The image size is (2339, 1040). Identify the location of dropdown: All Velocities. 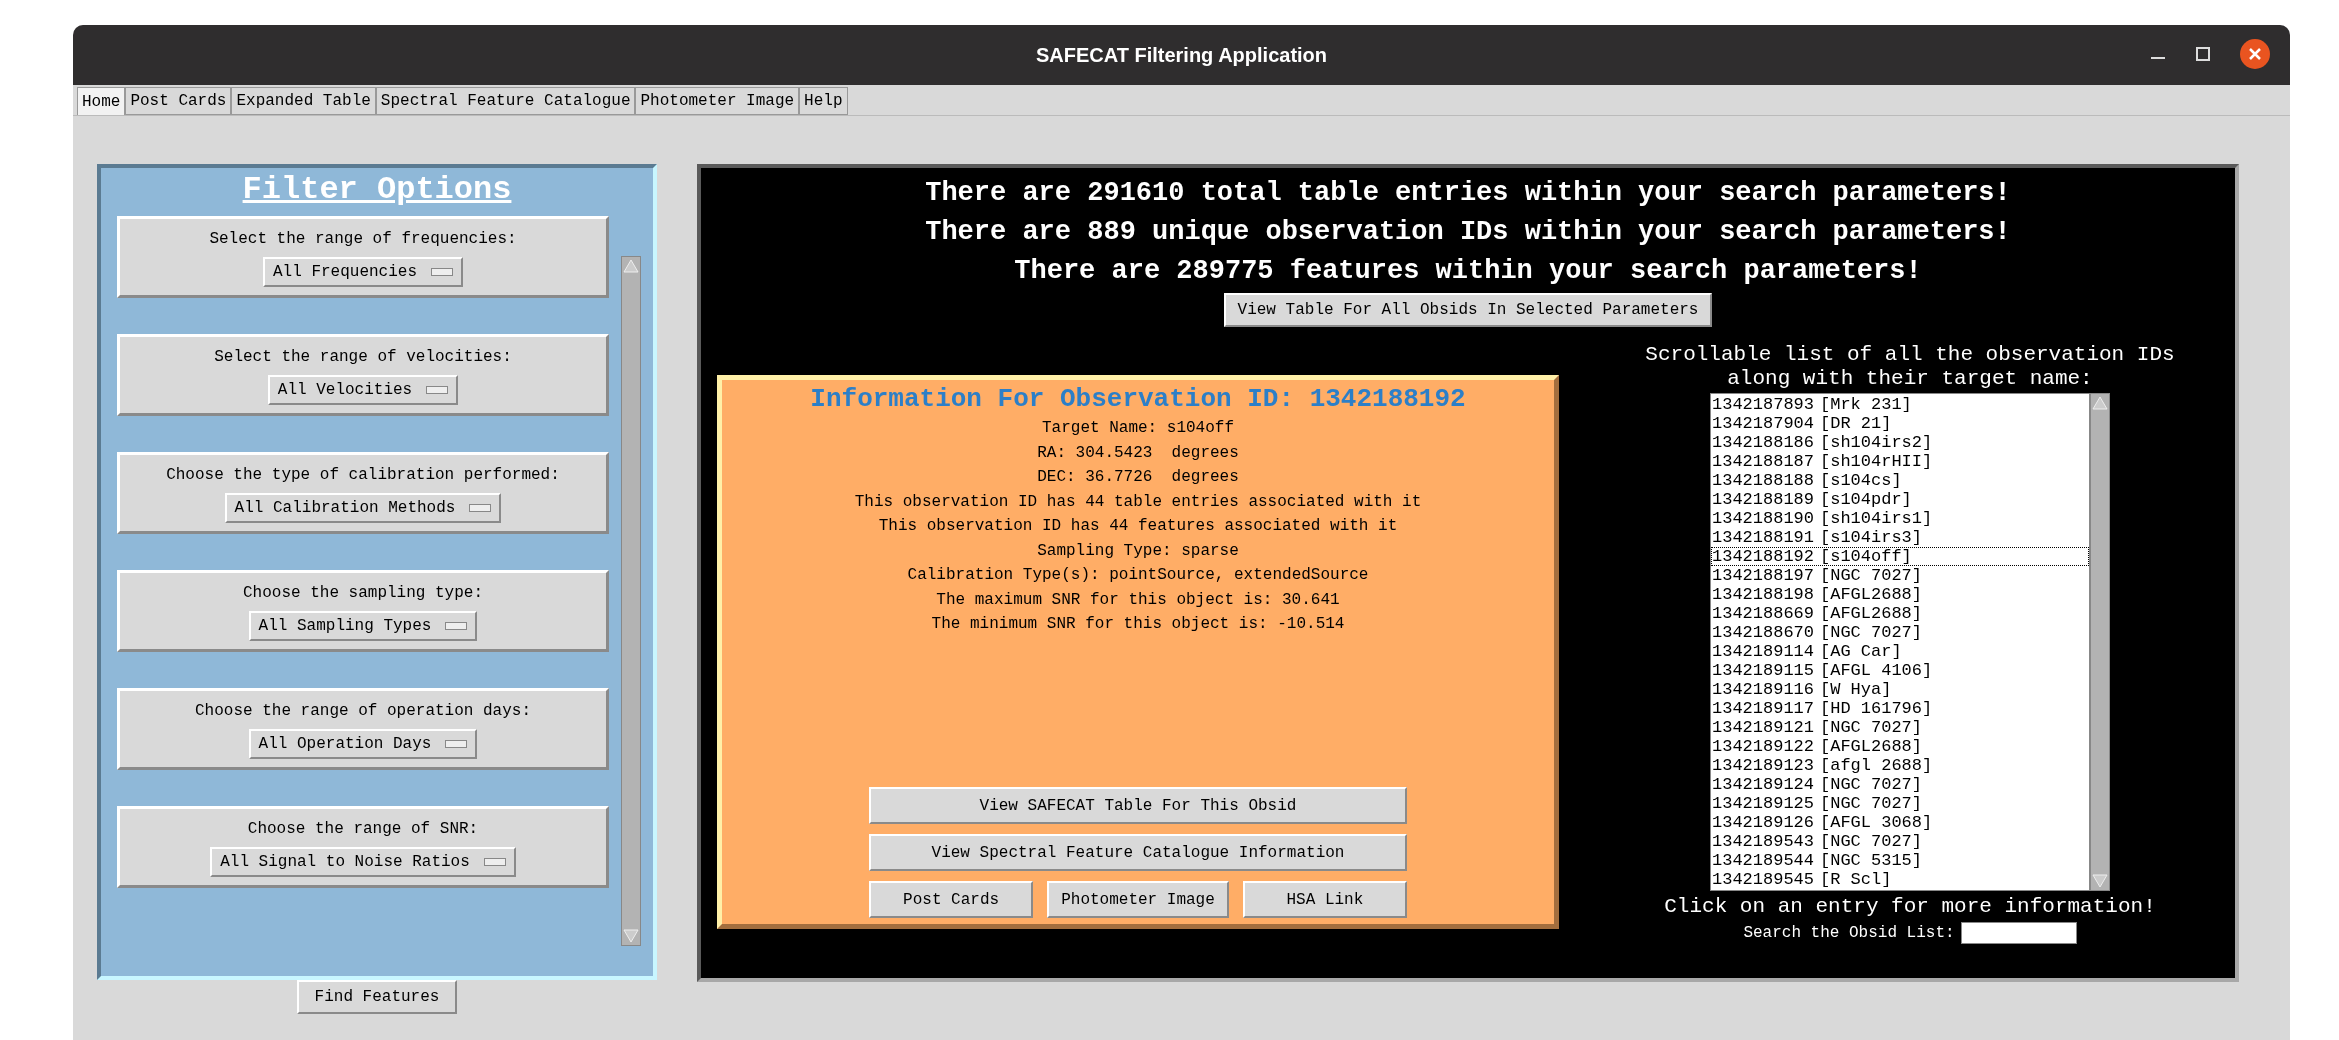
(363, 390).